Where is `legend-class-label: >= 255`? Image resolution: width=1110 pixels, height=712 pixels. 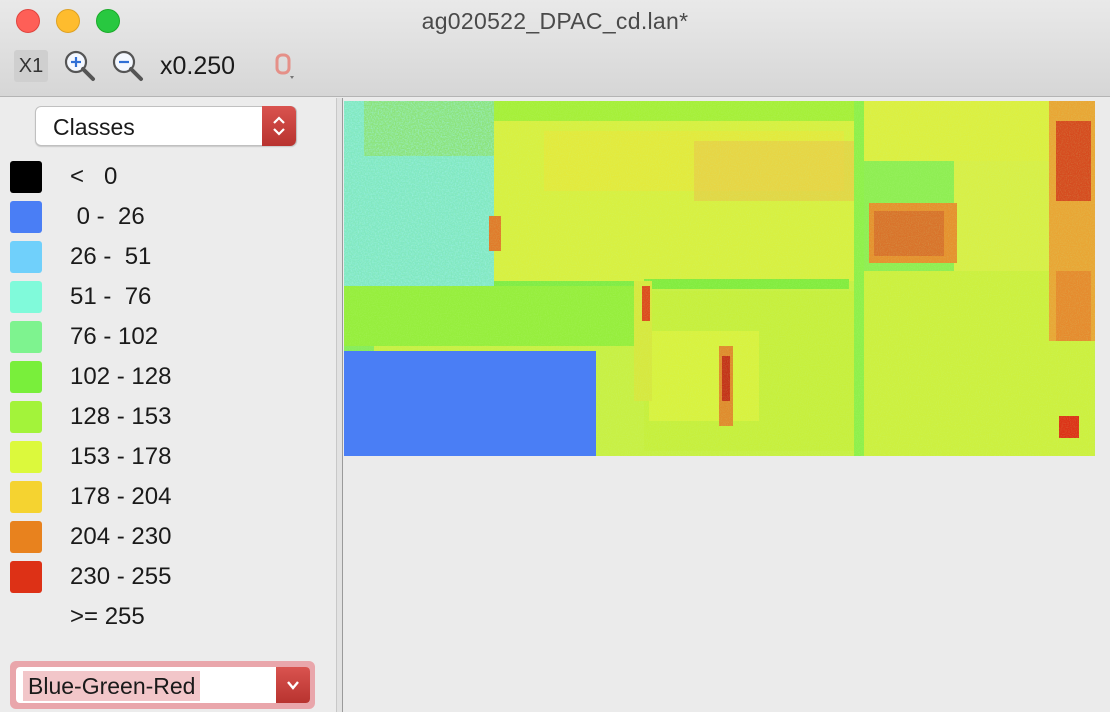
legend-class-label: >= 255 is located at coordinates (107, 616).